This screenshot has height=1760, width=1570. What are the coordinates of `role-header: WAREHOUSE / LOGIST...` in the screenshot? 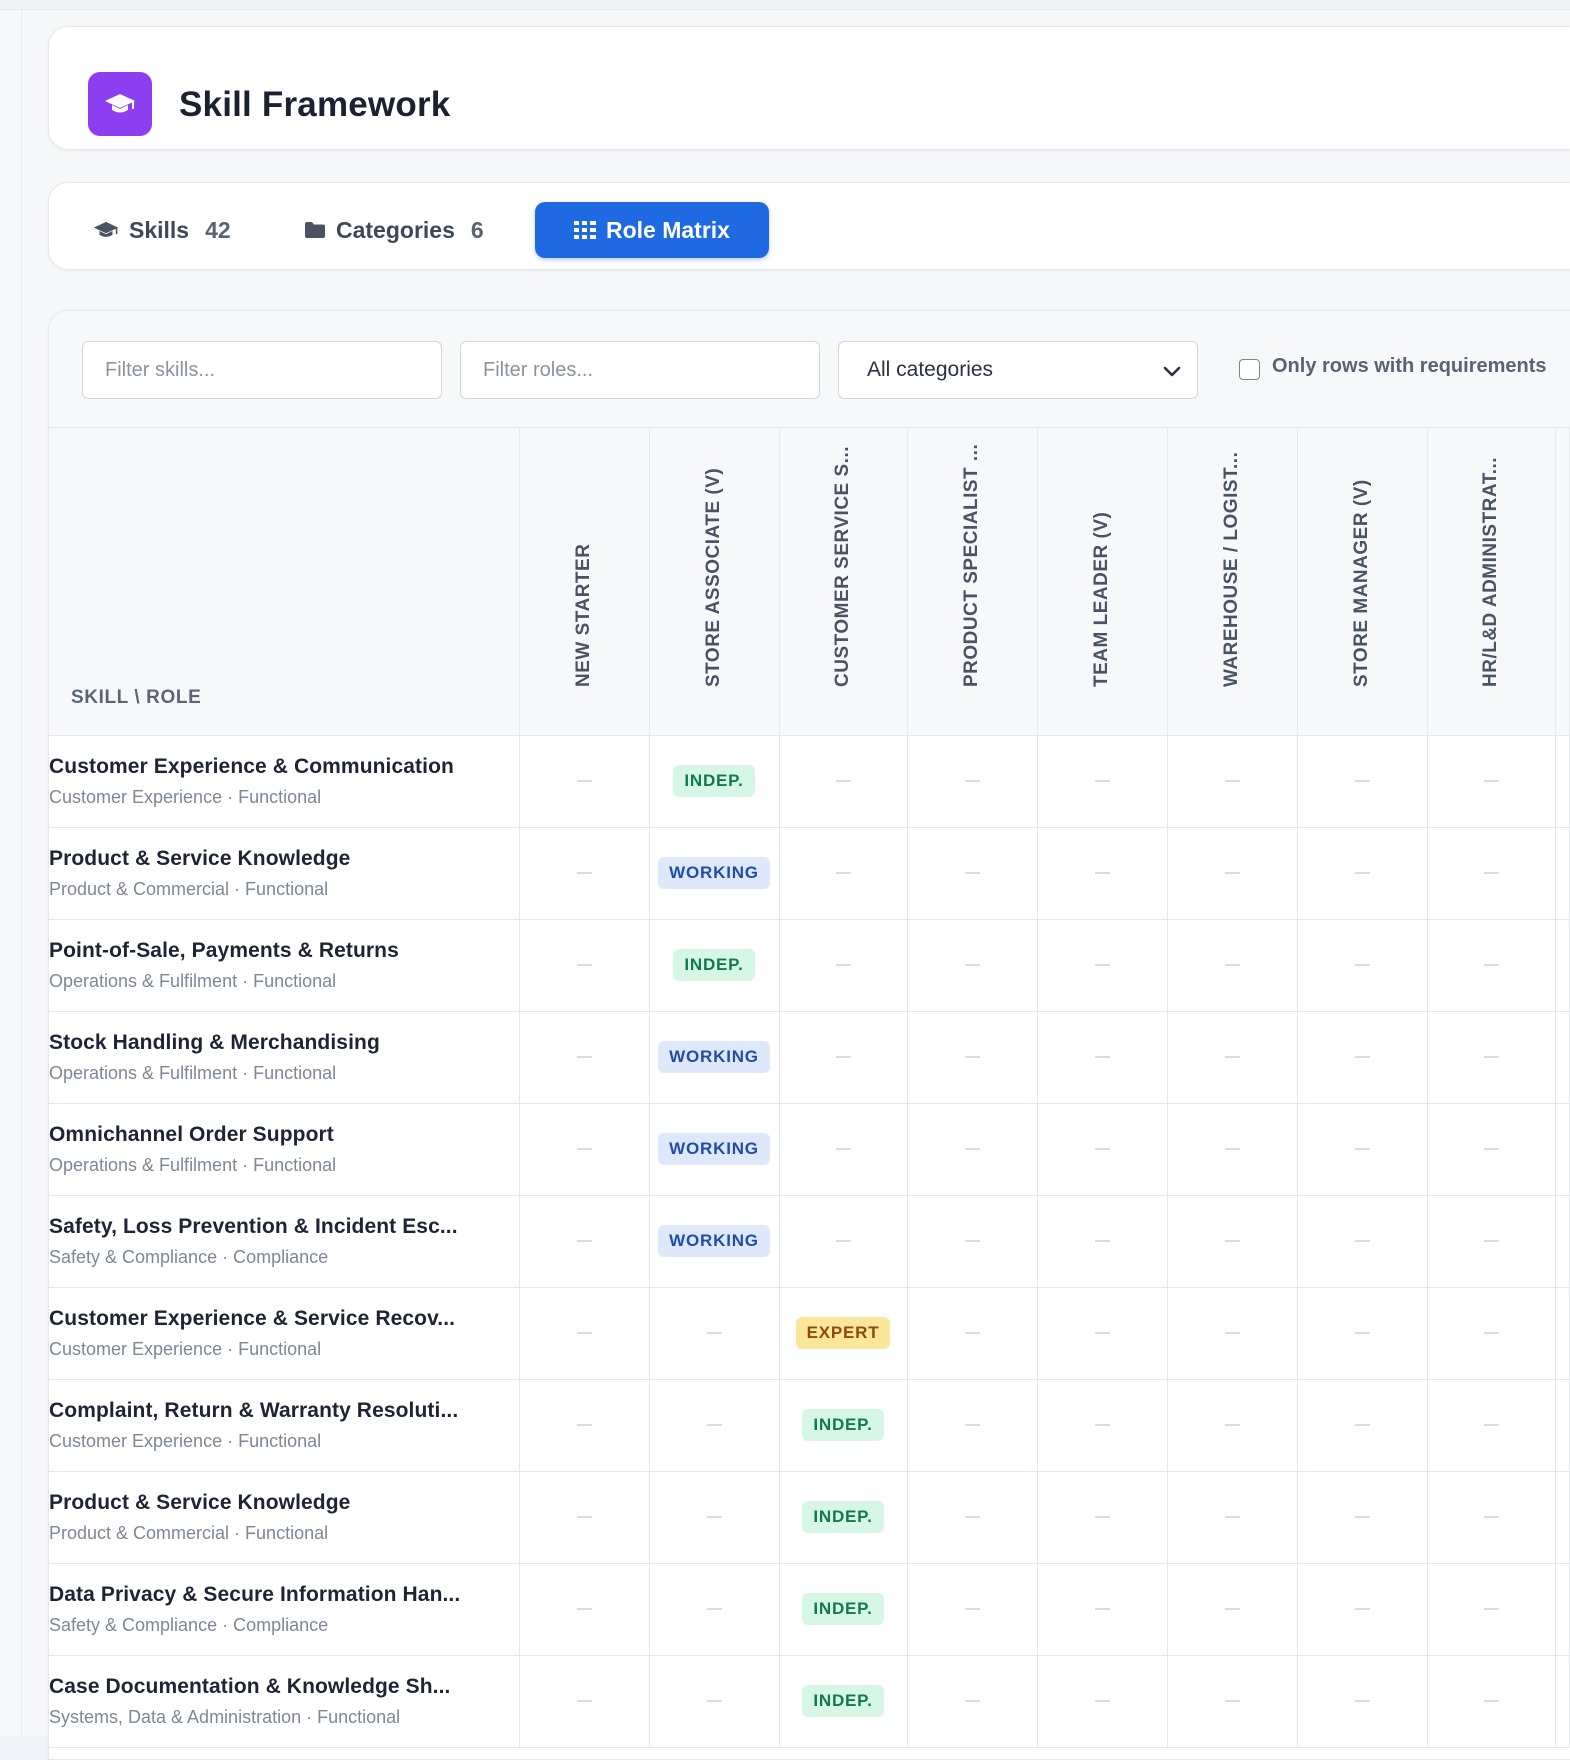 It's located at (1232, 582).